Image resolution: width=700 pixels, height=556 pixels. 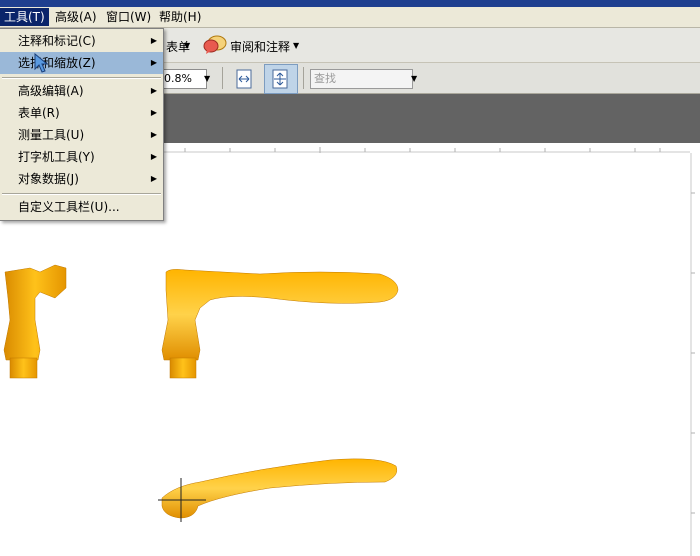 What do you see at coordinates (51, 91) in the screenshot?
I see `menu-item-label: 高级编辑(A)` at bounding box center [51, 91].